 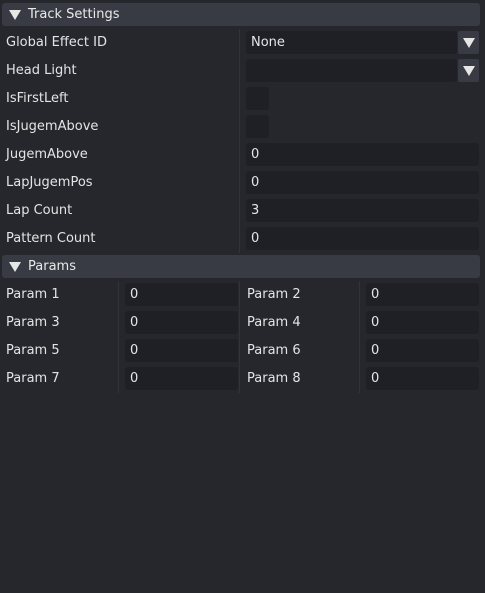 I want to click on params-row: Param 7 0 Param 8 0, so click(x=242, y=379).